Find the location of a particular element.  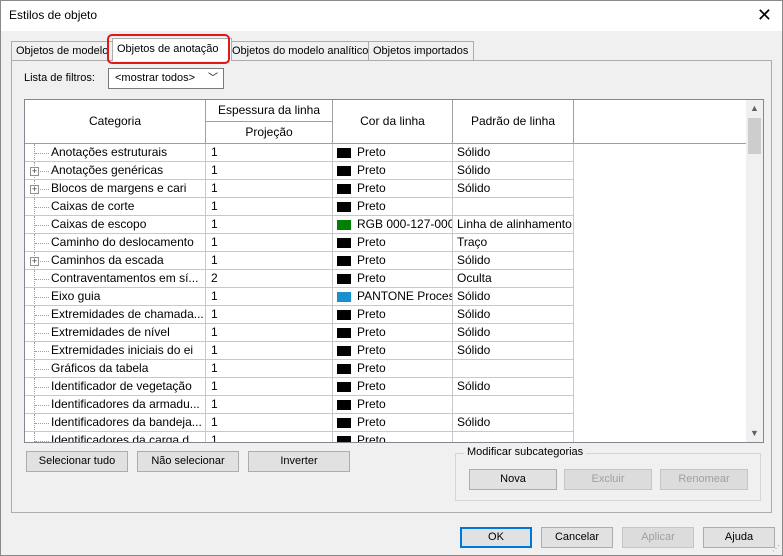

category-cell: Eixo guia is located at coordinates (115, 297).